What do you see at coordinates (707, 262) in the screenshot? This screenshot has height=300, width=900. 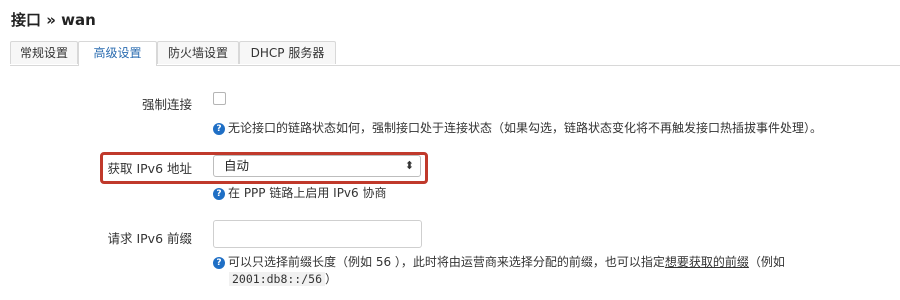 I see `ipv6-prefix-help-link: 想要获取的前缀` at bounding box center [707, 262].